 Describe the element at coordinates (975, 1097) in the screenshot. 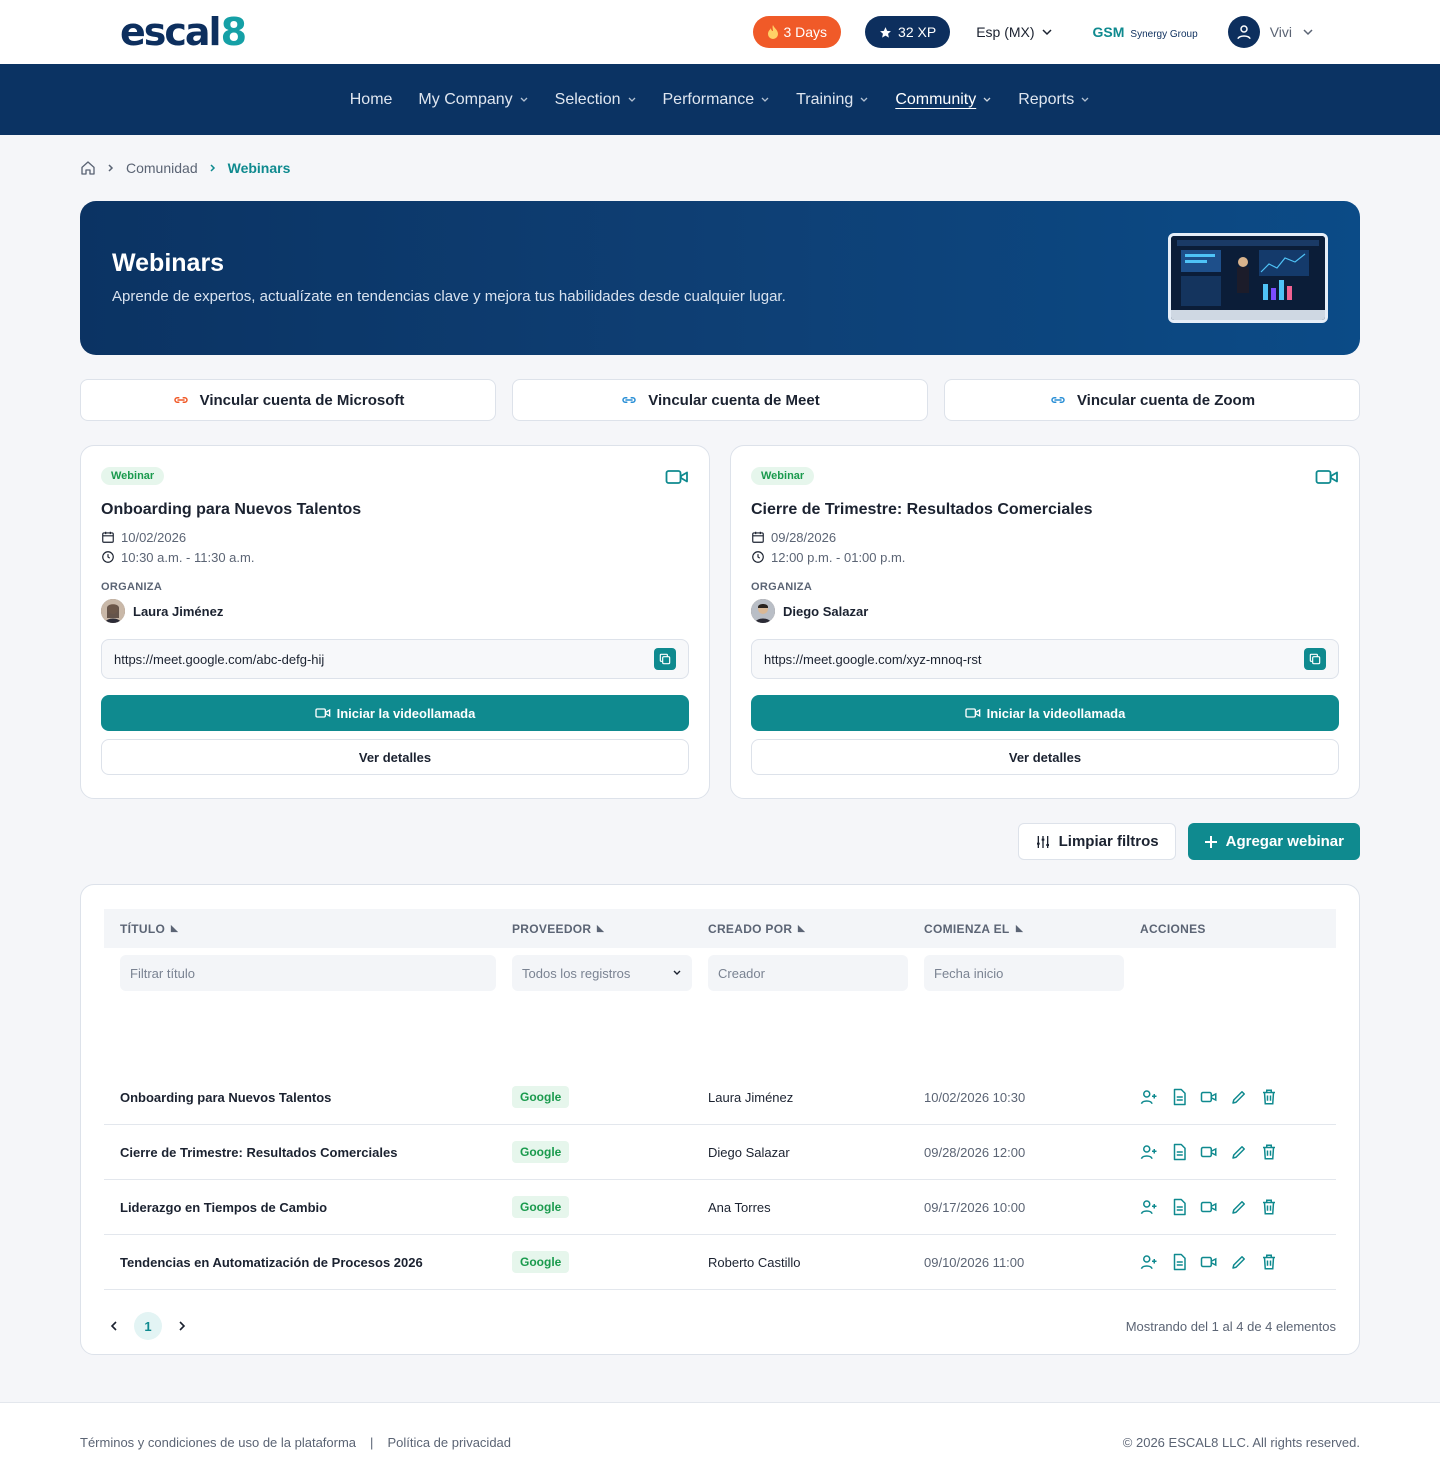

I see `row-start: 10/02/2026 10:30` at that location.